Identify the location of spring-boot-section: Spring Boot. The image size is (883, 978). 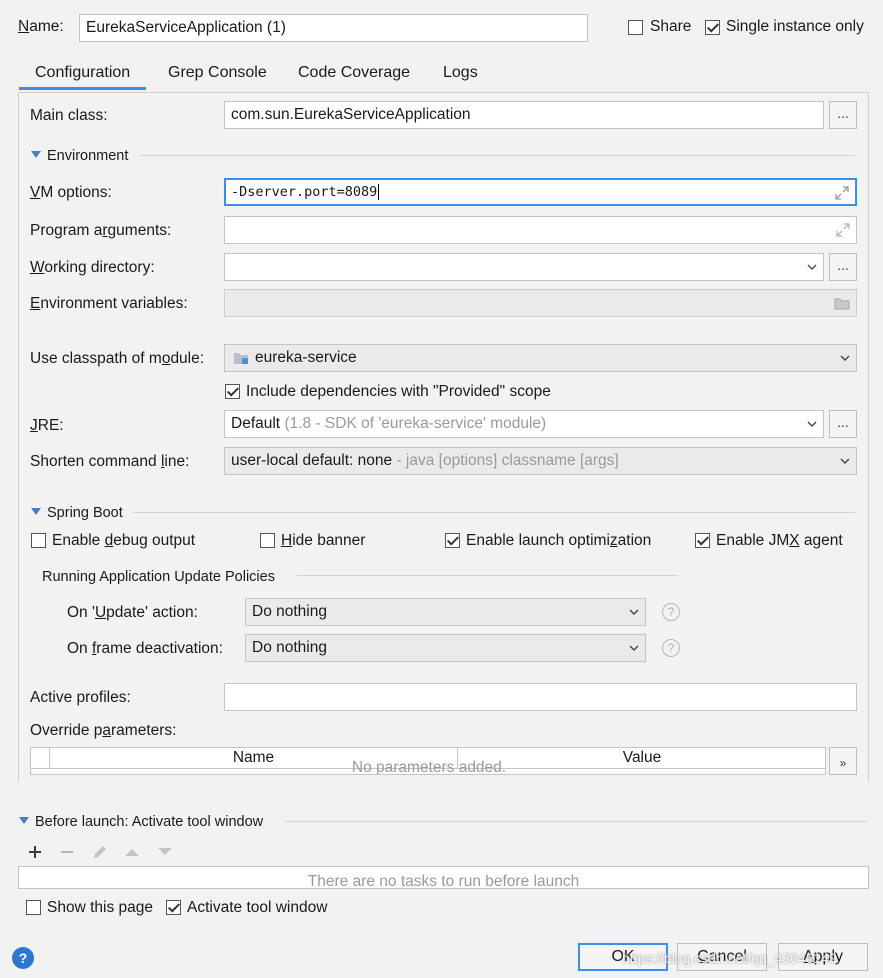
(77, 513).